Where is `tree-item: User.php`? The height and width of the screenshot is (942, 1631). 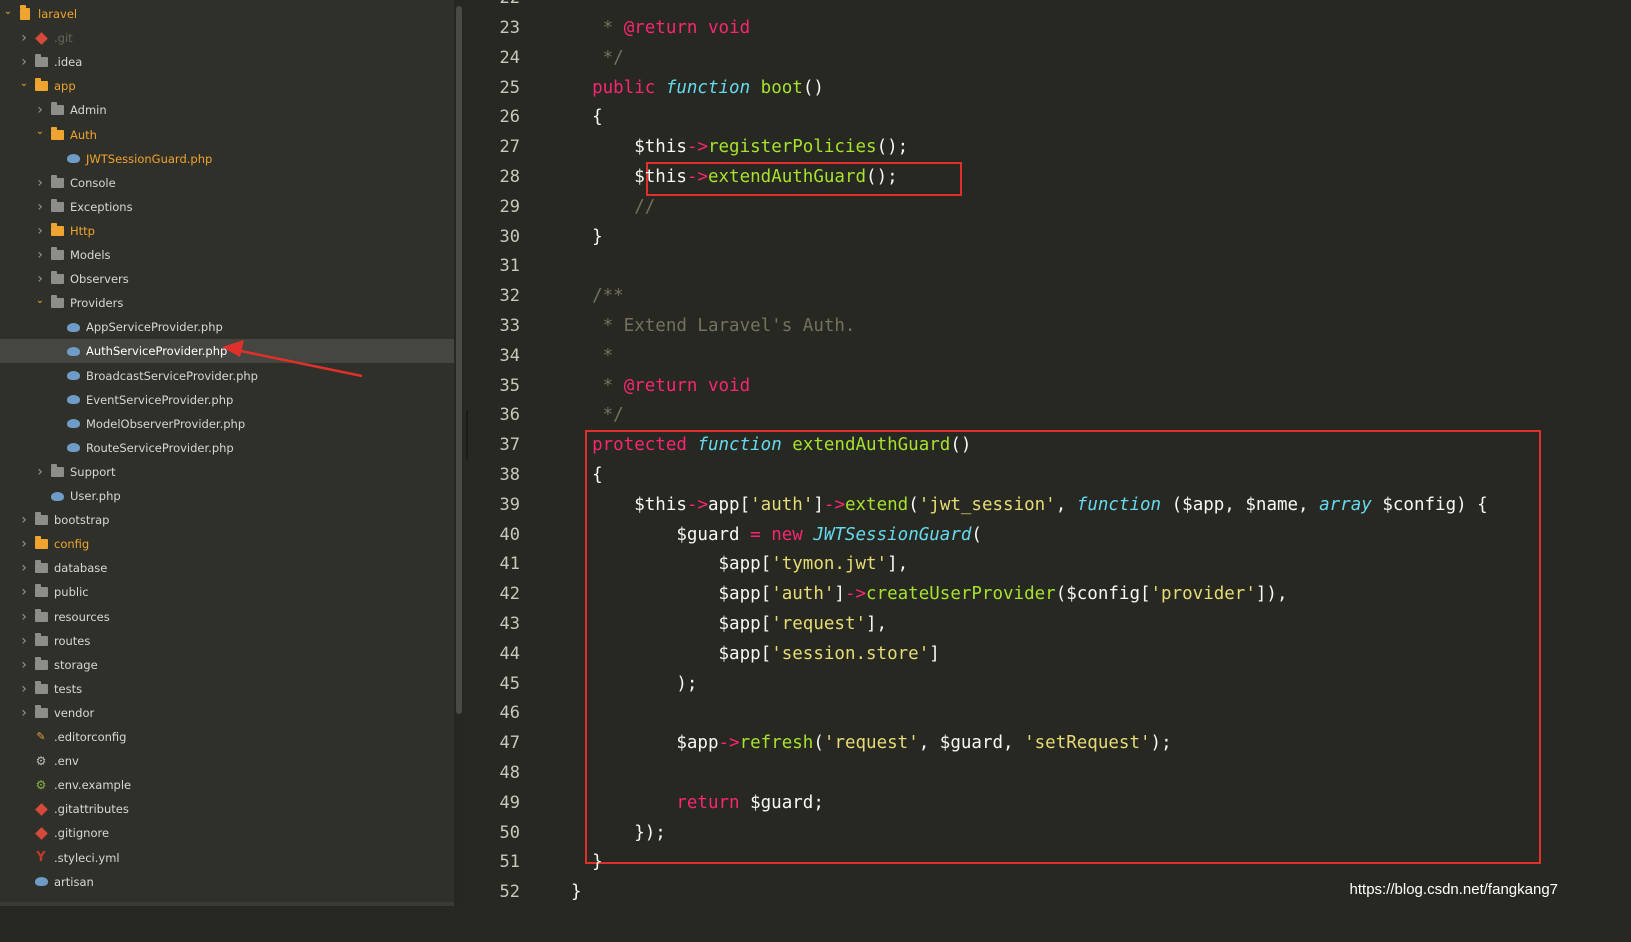
tree-item: User.php is located at coordinates (227, 496).